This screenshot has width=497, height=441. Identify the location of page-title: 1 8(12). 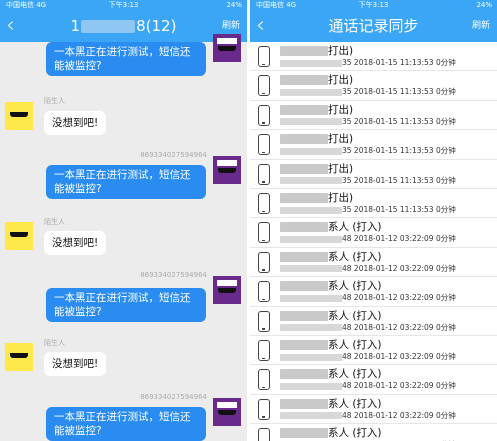
(123, 26).